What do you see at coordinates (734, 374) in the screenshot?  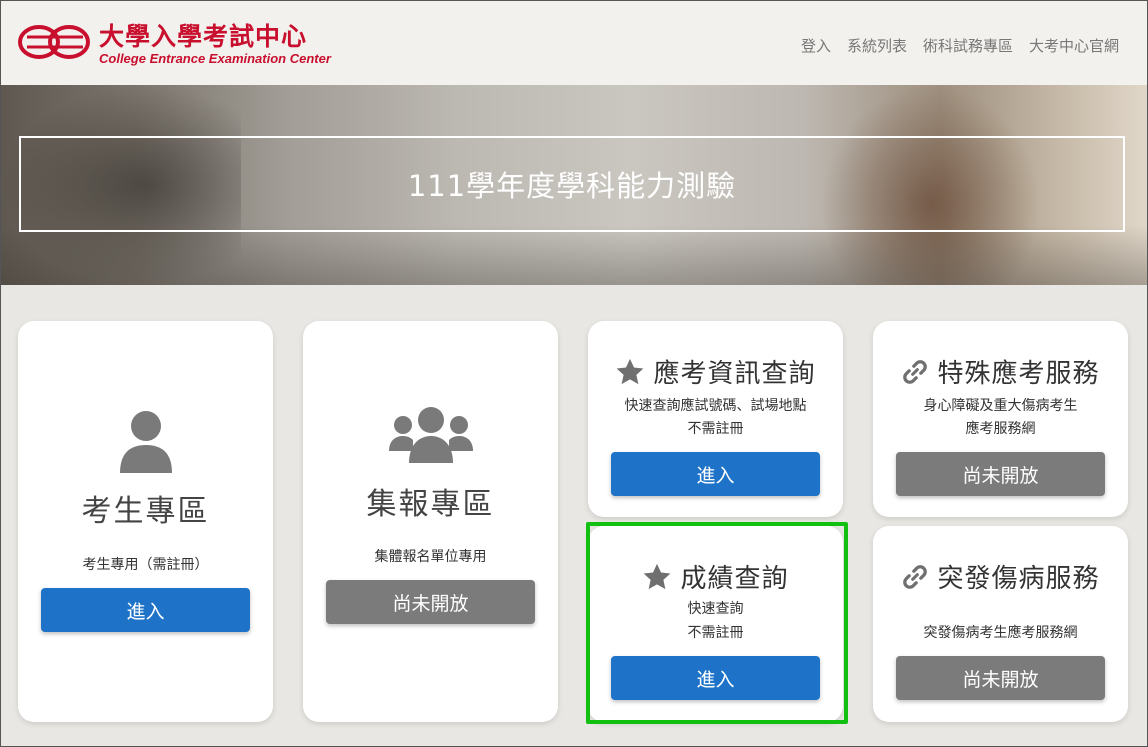 I see `card-exam-info-title: 應考資訊查詢` at bounding box center [734, 374].